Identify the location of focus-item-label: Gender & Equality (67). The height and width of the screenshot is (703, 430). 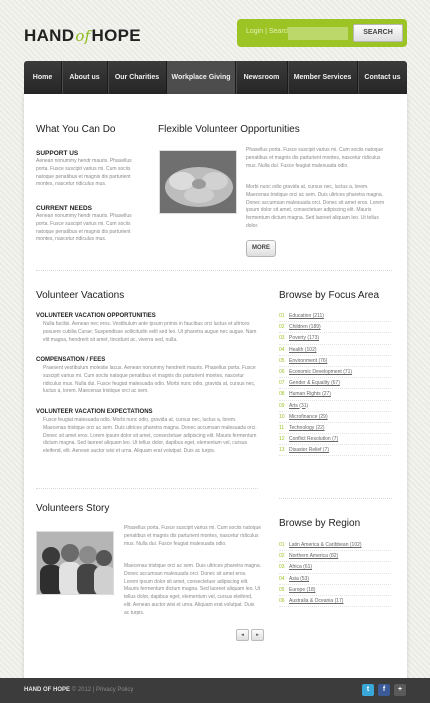
(314, 383).